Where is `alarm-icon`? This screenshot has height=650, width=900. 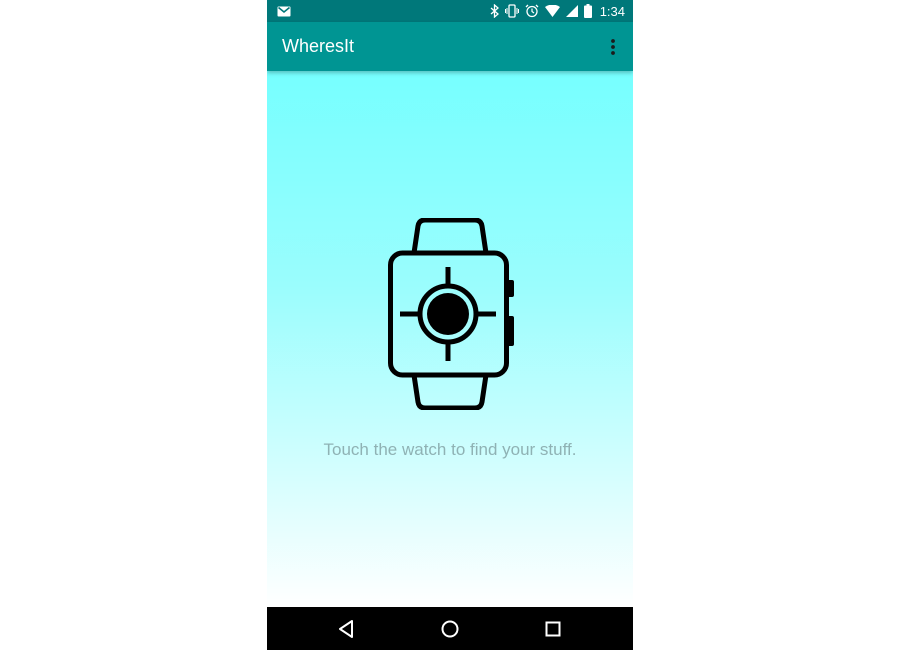
alarm-icon is located at coordinates (532, 11).